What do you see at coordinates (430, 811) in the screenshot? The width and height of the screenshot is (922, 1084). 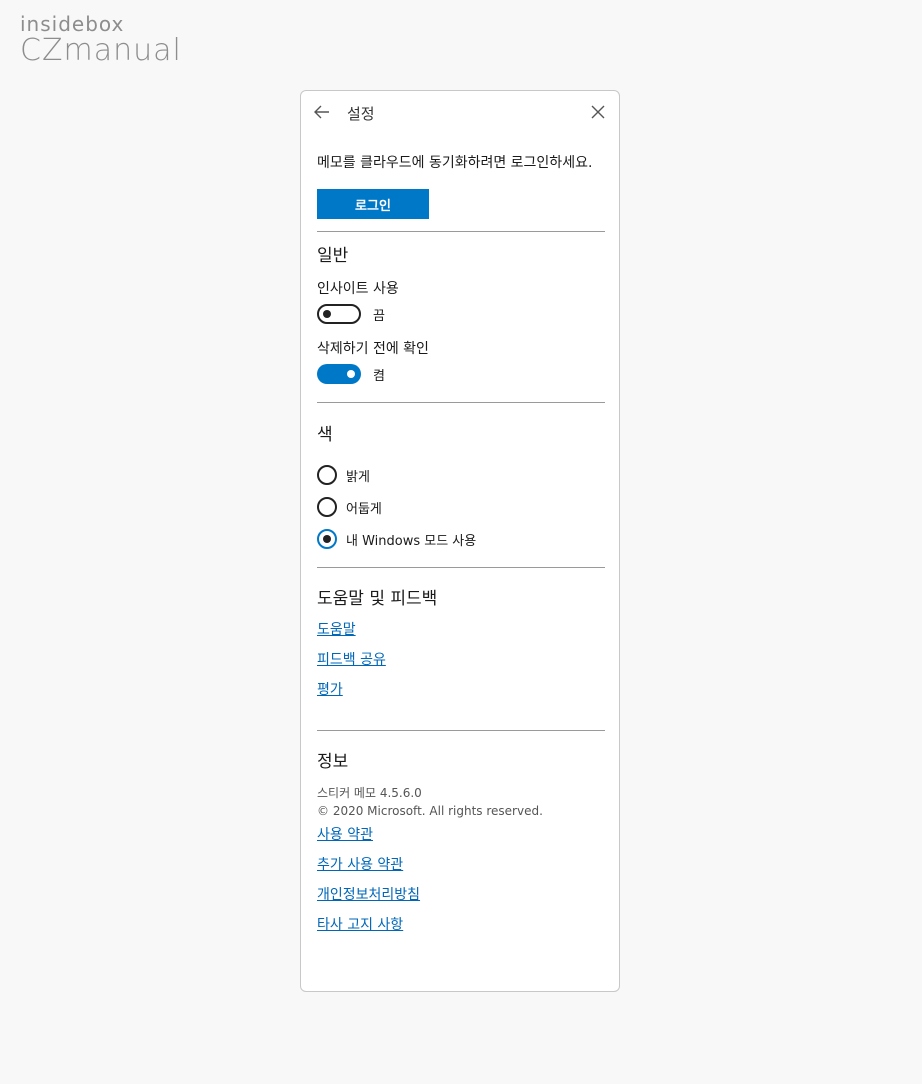 I see `copyright-text: © 2020 Microsoft. All rights reserved.` at bounding box center [430, 811].